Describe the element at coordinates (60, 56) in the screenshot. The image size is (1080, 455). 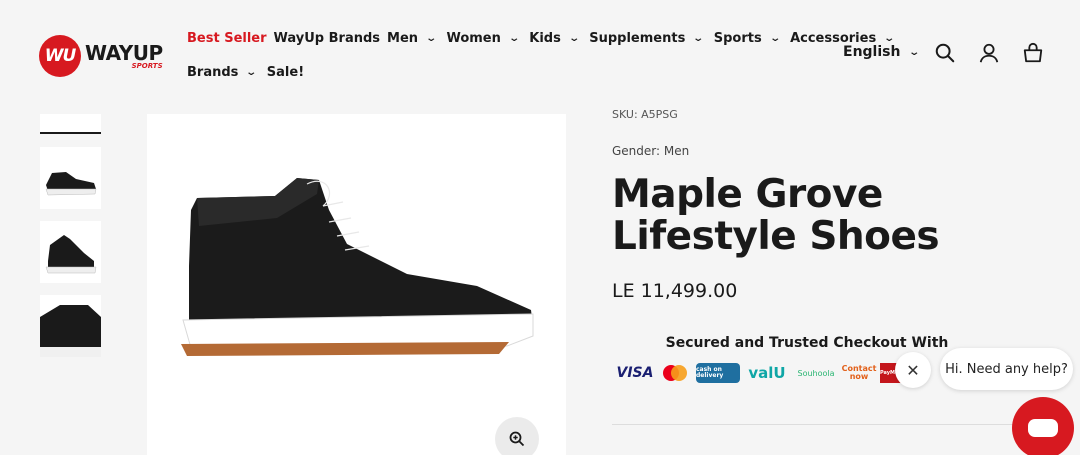
I see `logo-mark: WU` at that location.